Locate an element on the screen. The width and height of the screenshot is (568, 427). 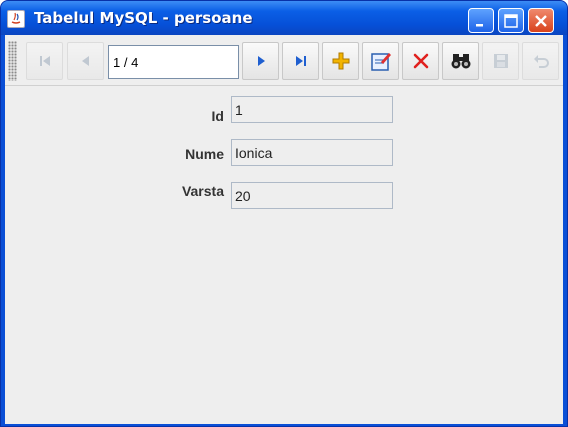
last-record-icon is located at coordinates (300, 61).